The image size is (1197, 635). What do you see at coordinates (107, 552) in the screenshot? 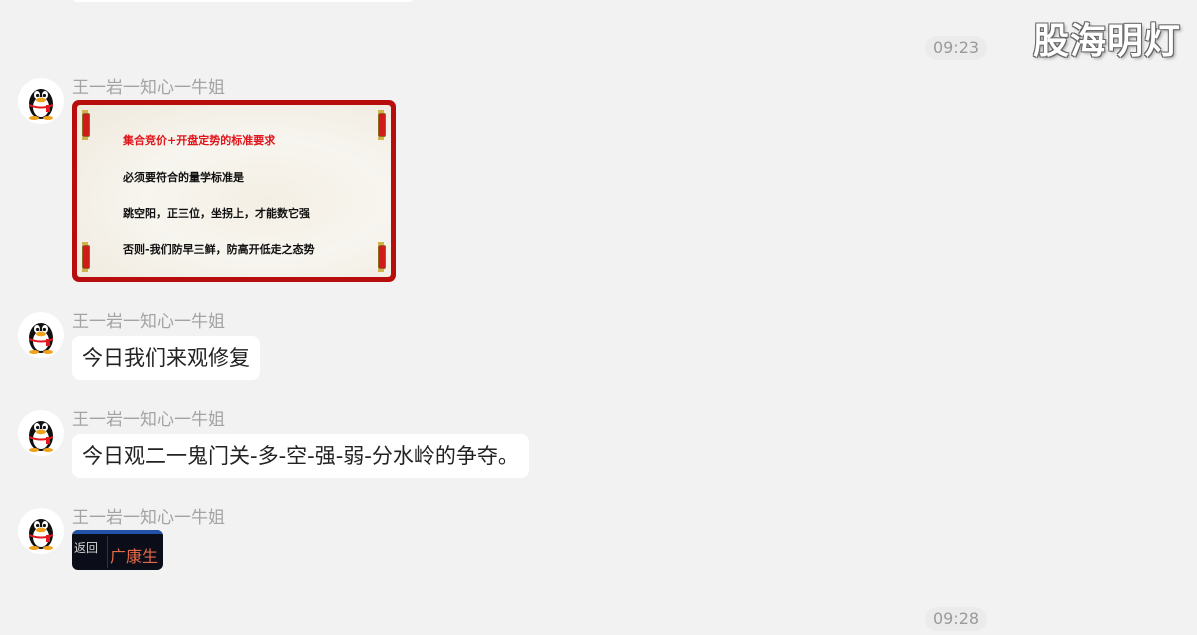
I see `divider` at bounding box center [107, 552].